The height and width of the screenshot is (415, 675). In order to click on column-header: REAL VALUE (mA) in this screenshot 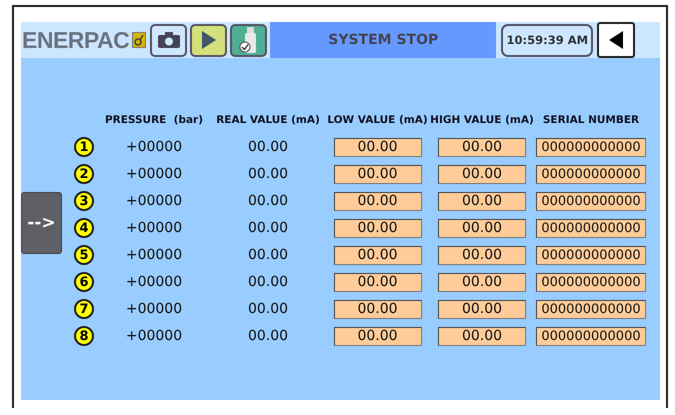, I will do `click(268, 120)`.